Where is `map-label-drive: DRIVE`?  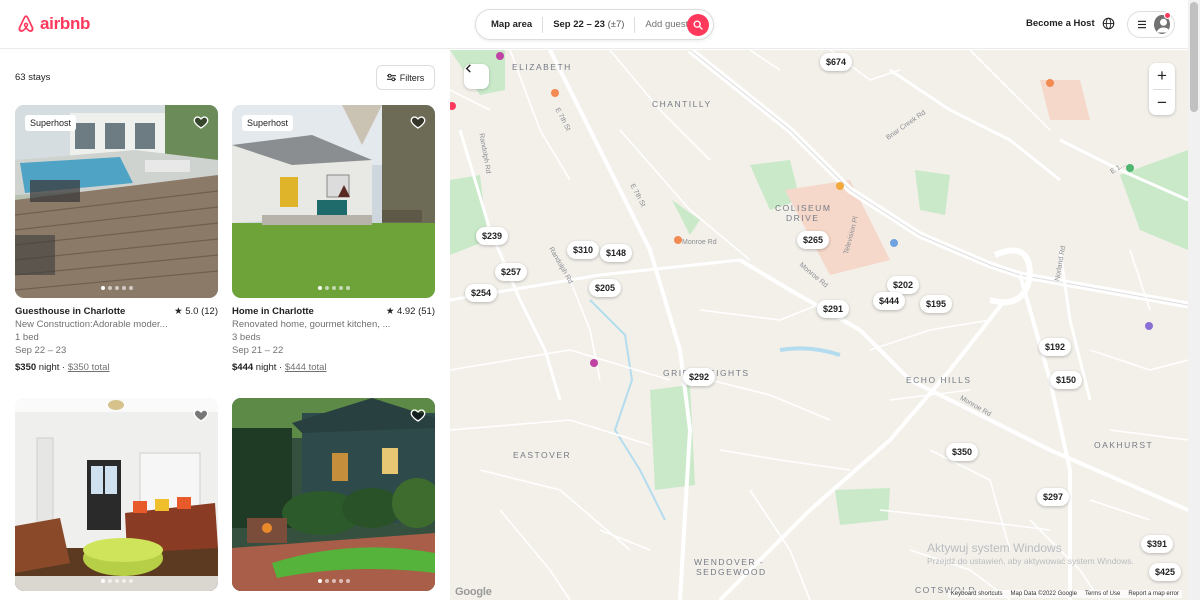 map-label-drive: DRIVE is located at coordinates (803, 218).